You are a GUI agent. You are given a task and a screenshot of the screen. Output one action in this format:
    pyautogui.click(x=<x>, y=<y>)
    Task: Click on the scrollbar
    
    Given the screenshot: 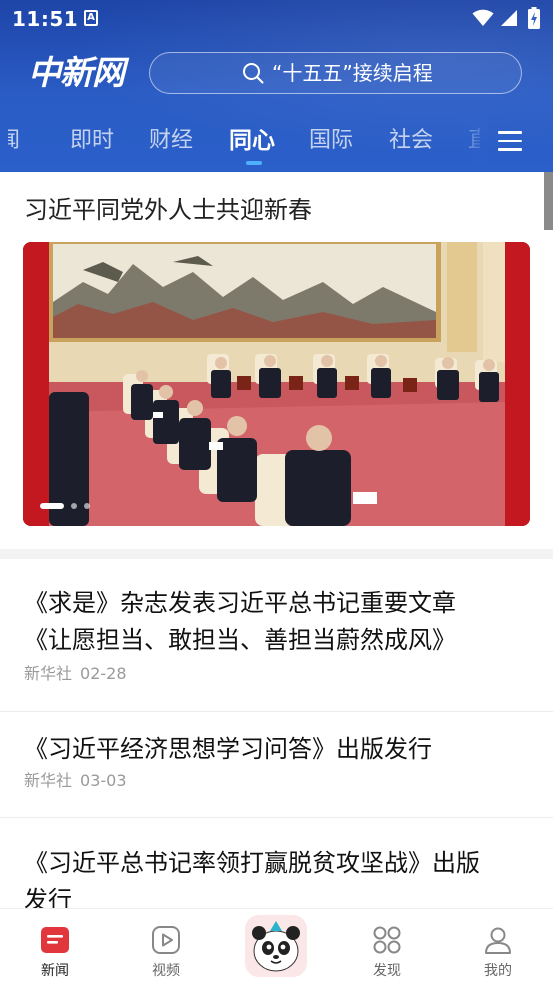 What is the action you would take?
    pyautogui.click(x=548, y=201)
    